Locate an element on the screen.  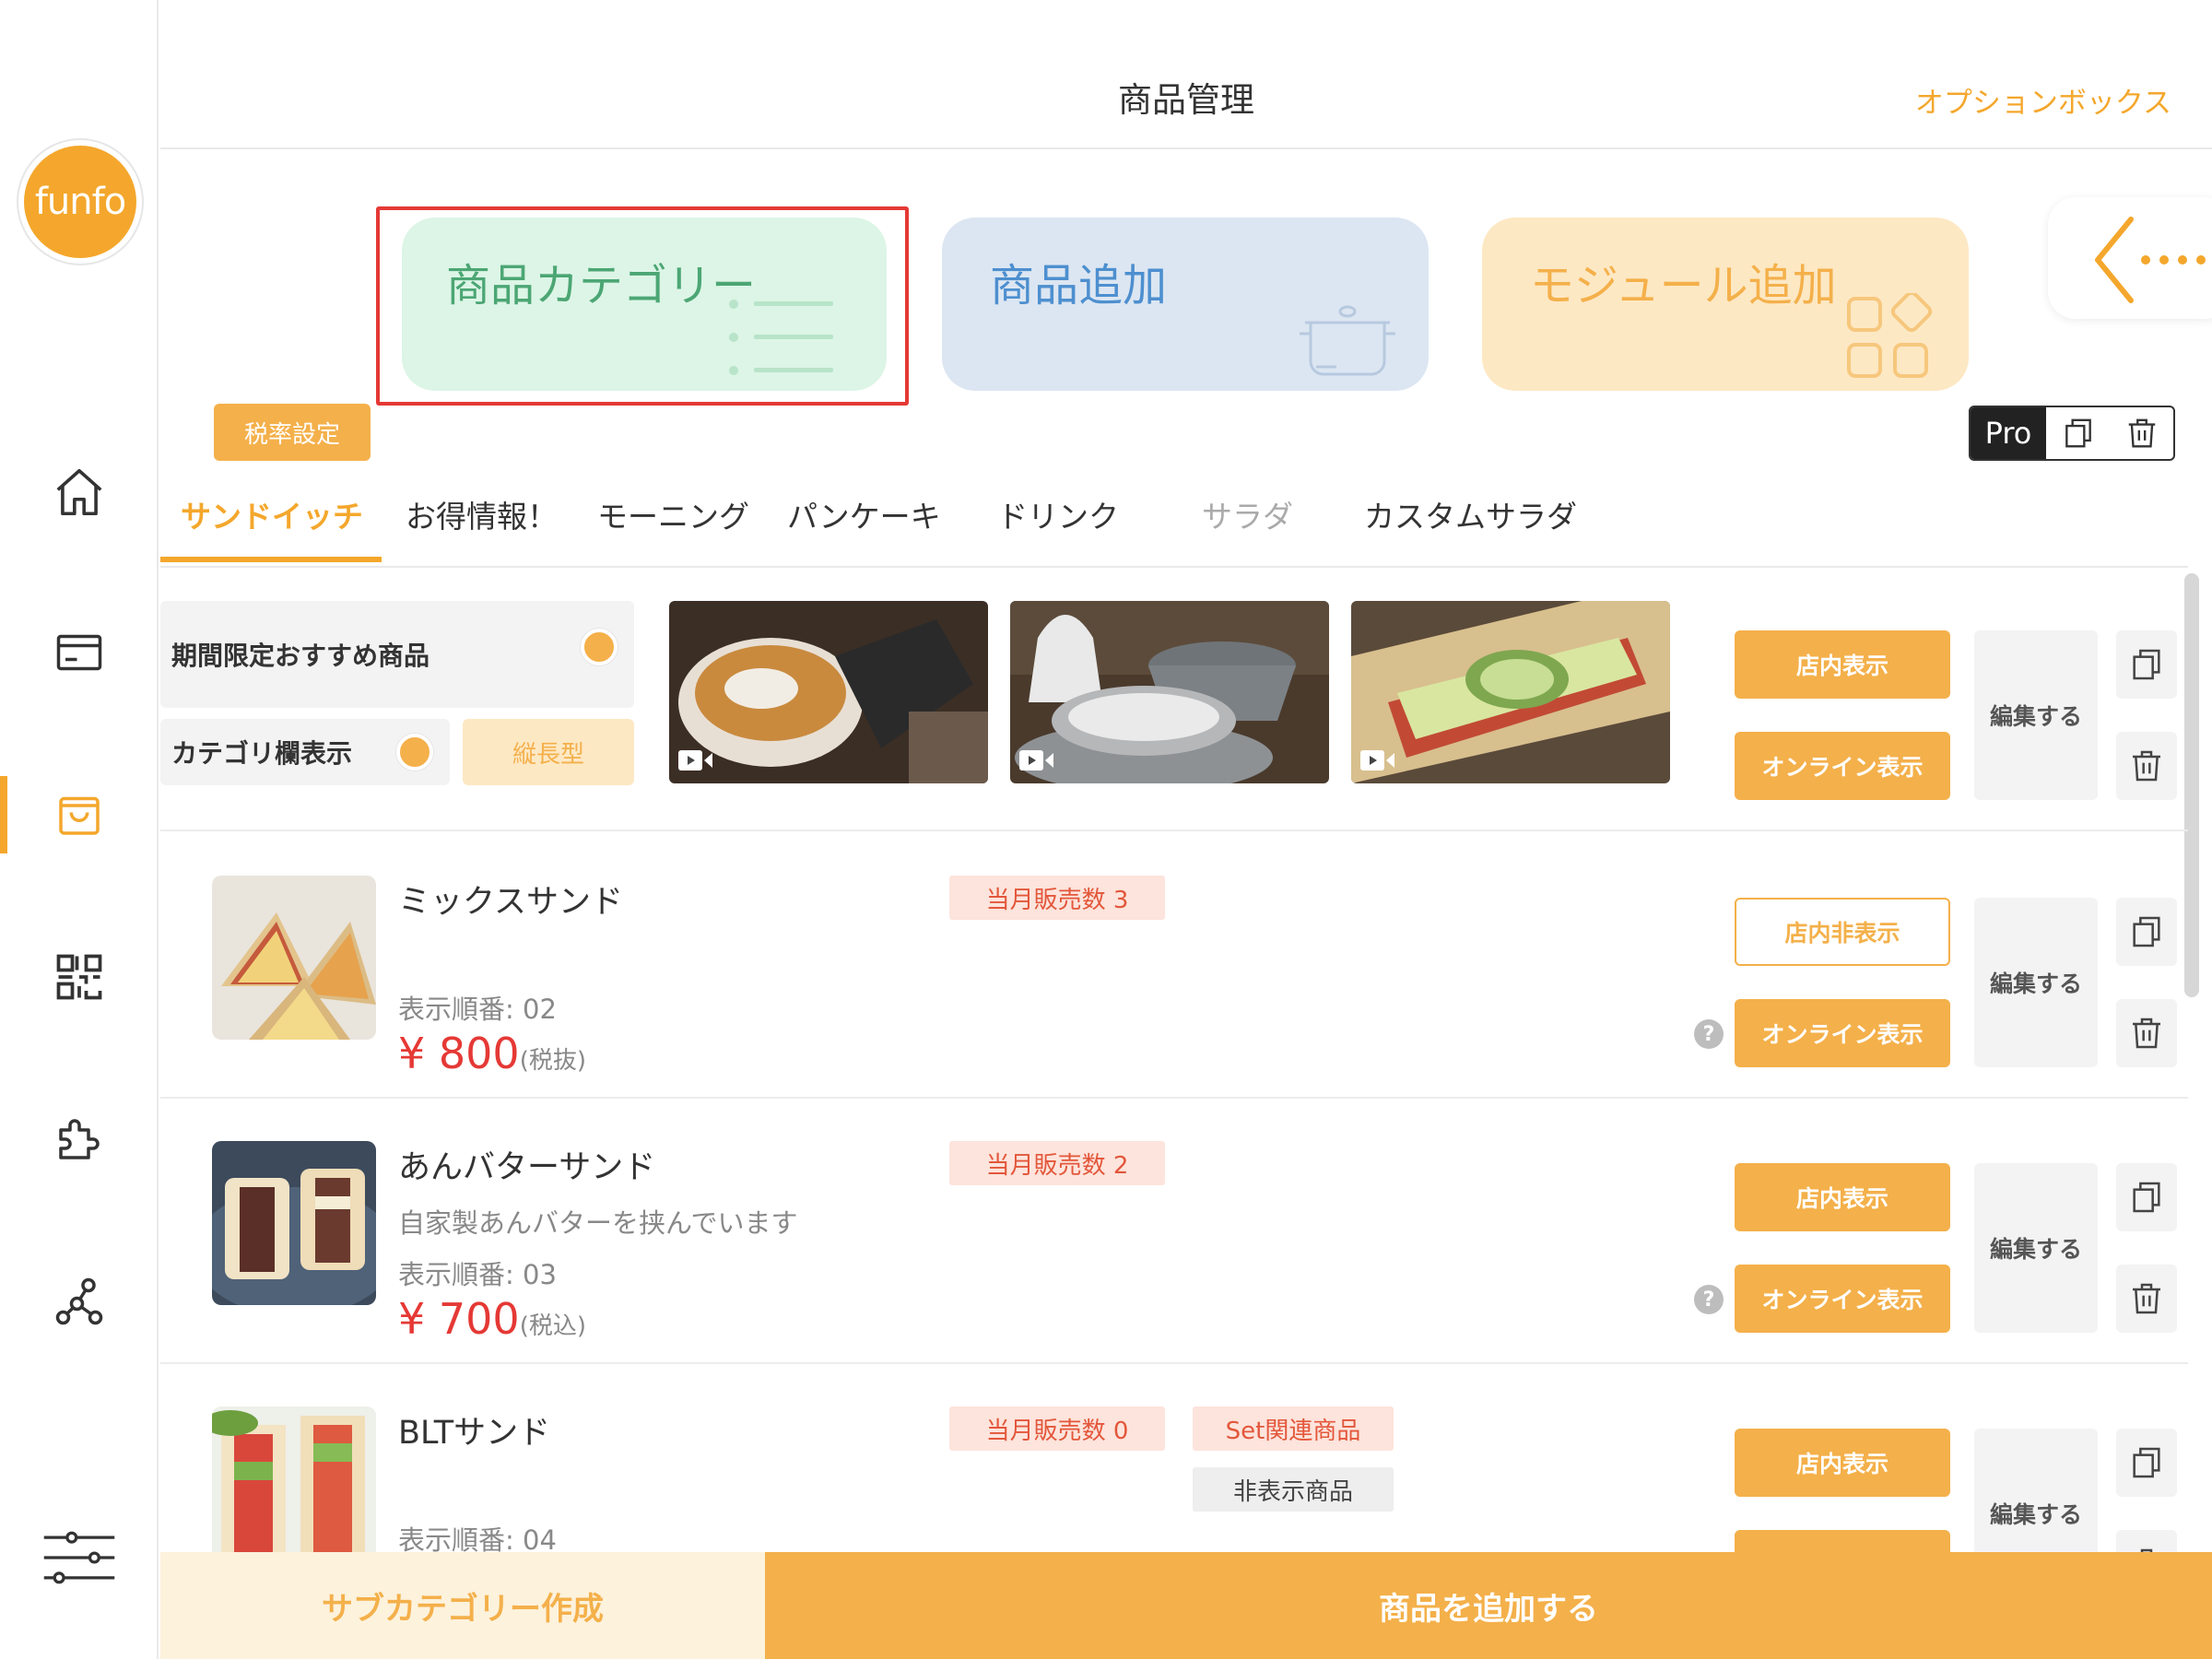
display-order: 表示順番: 03 is located at coordinates (477, 1274).